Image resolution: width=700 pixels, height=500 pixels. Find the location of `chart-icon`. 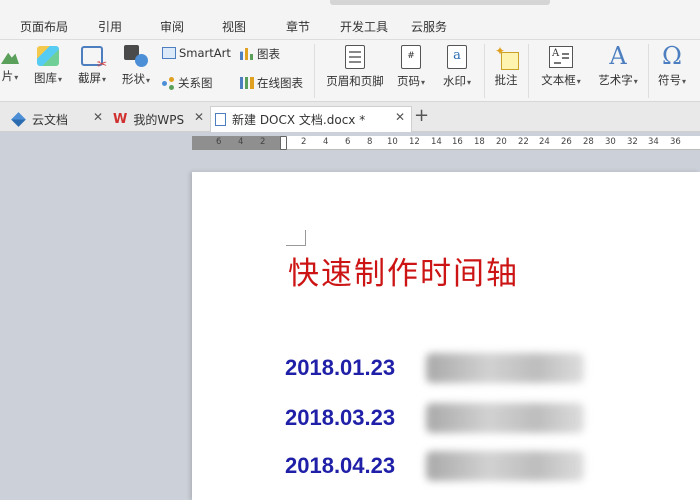

chart-icon is located at coordinates (247, 54).